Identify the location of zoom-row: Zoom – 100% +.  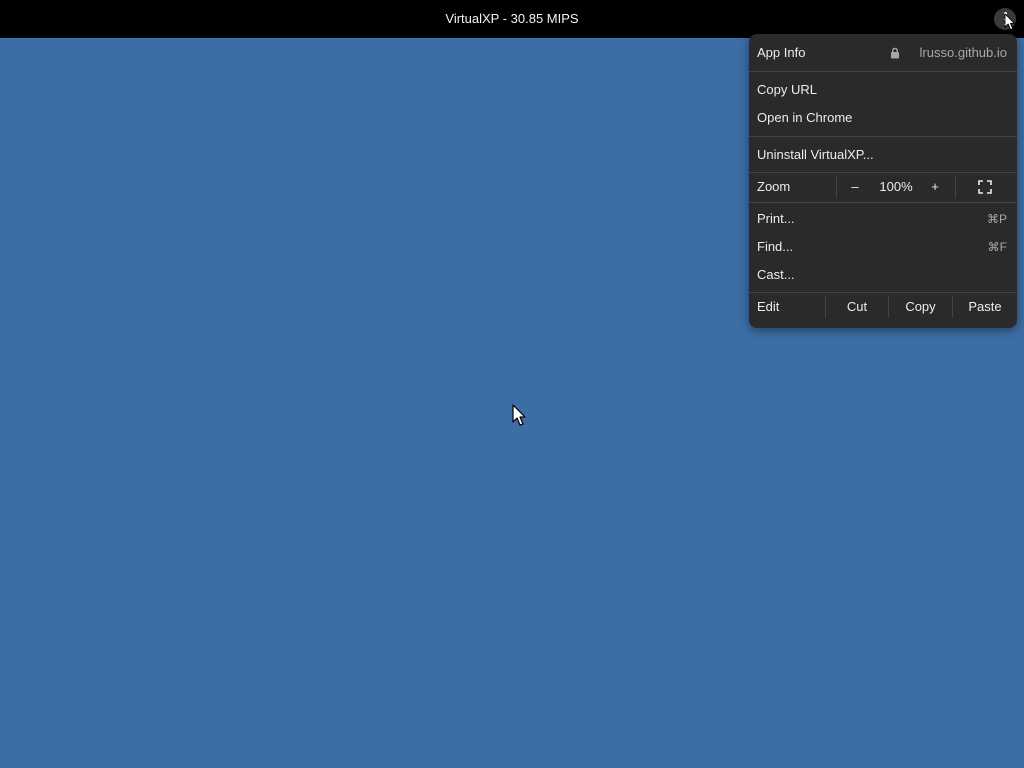
(883, 187).